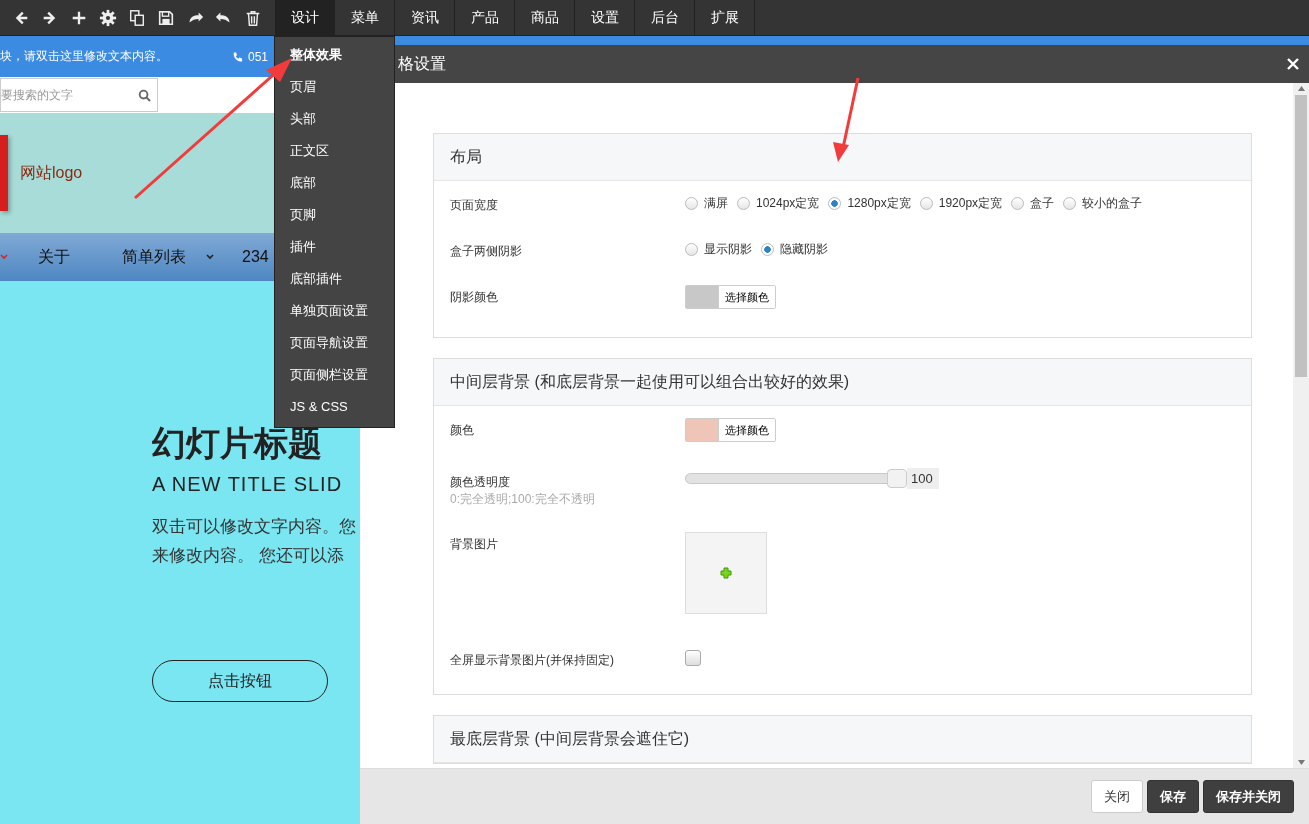  I want to click on nav-link: 关于, so click(54, 257).